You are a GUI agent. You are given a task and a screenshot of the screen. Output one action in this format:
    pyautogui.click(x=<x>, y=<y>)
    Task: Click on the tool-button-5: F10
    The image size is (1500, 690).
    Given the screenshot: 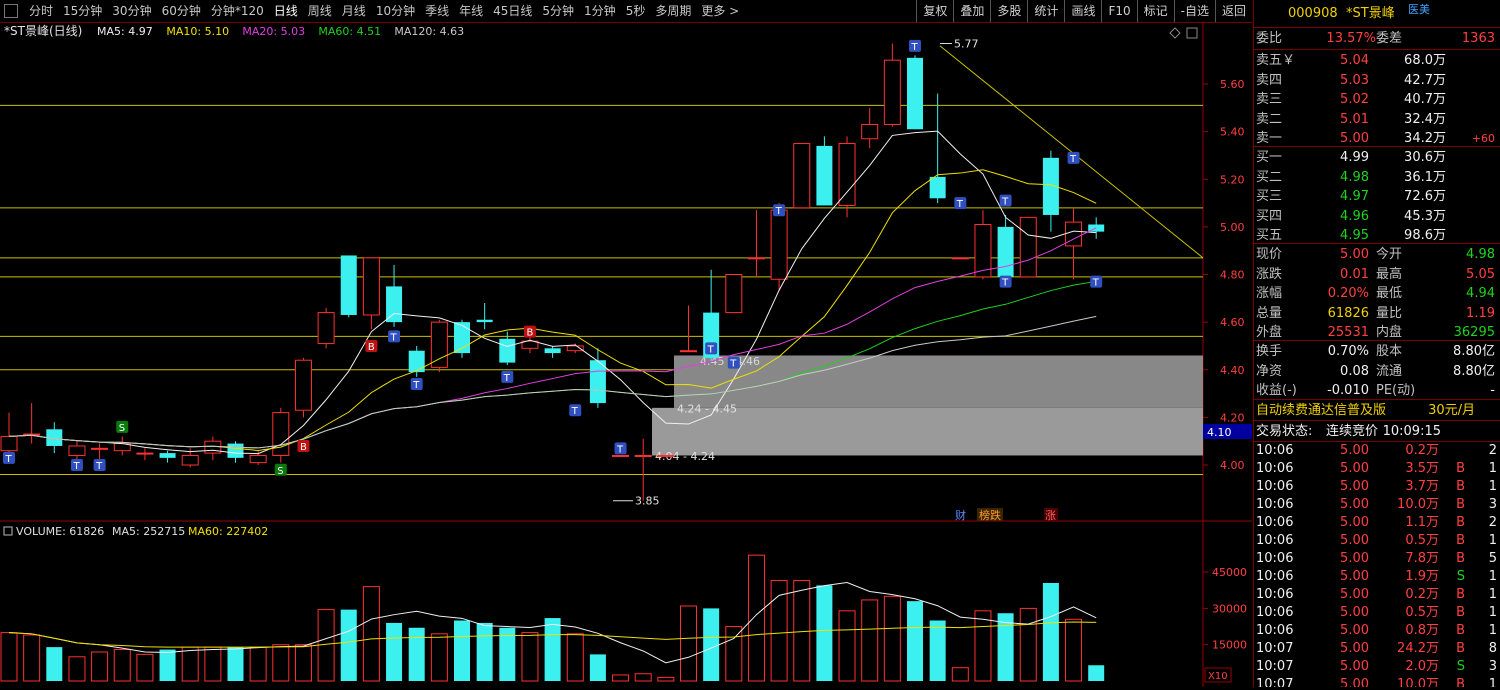 What is the action you would take?
    pyautogui.click(x=1118, y=11)
    